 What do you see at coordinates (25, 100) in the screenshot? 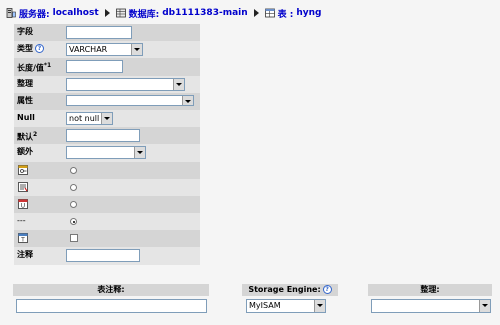
I see `attributes-label: 属性` at bounding box center [25, 100].